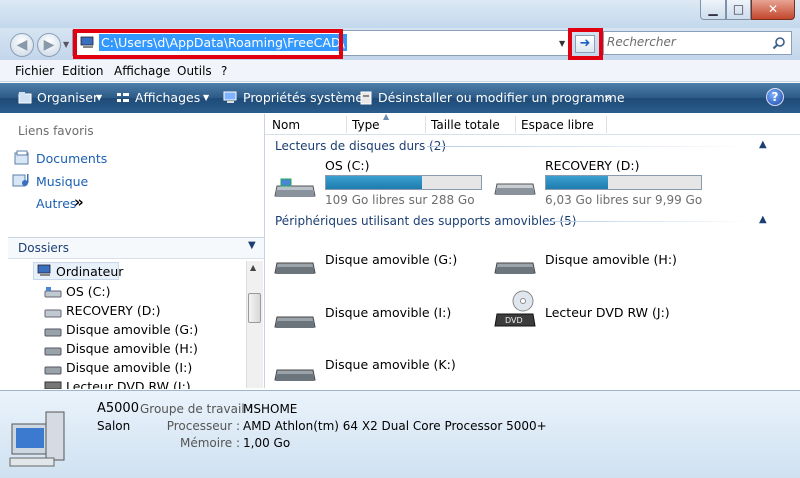 The height and width of the screenshot is (478, 800). What do you see at coordinates (267, 443) in the screenshot?
I see `memory-value: 1,00 Go` at bounding box center [267, 443].